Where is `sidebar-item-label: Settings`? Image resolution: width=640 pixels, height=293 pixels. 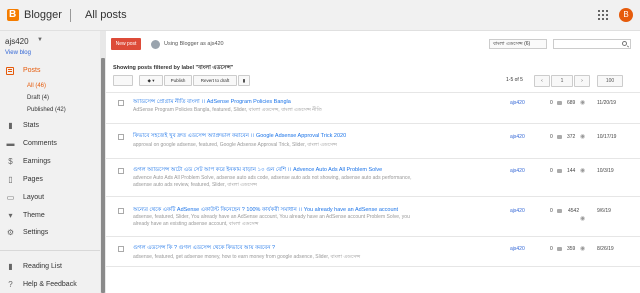
sidebar-item-label: Settings is located at coordinates (36, 232).